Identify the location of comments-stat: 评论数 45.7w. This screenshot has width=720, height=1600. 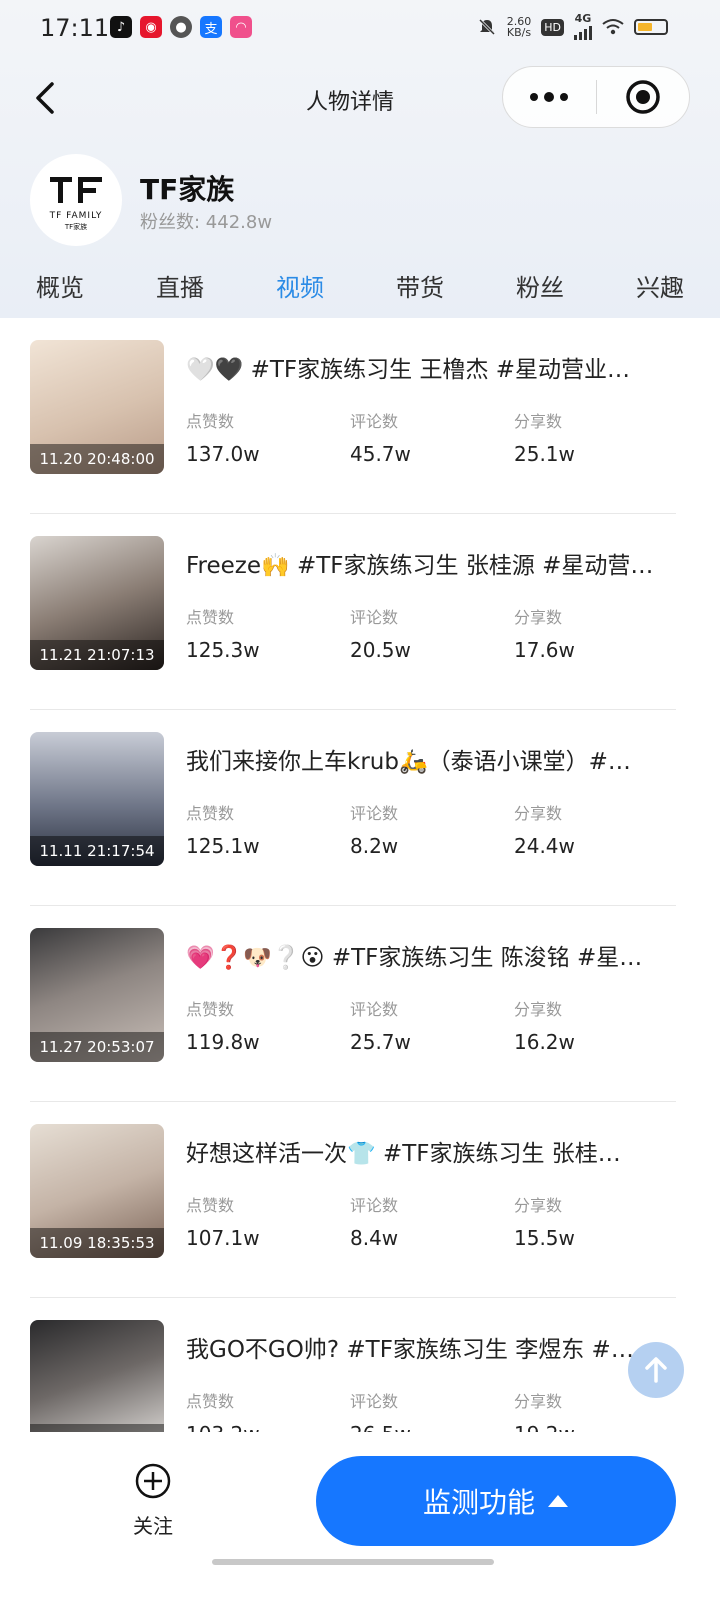
(380, 439).